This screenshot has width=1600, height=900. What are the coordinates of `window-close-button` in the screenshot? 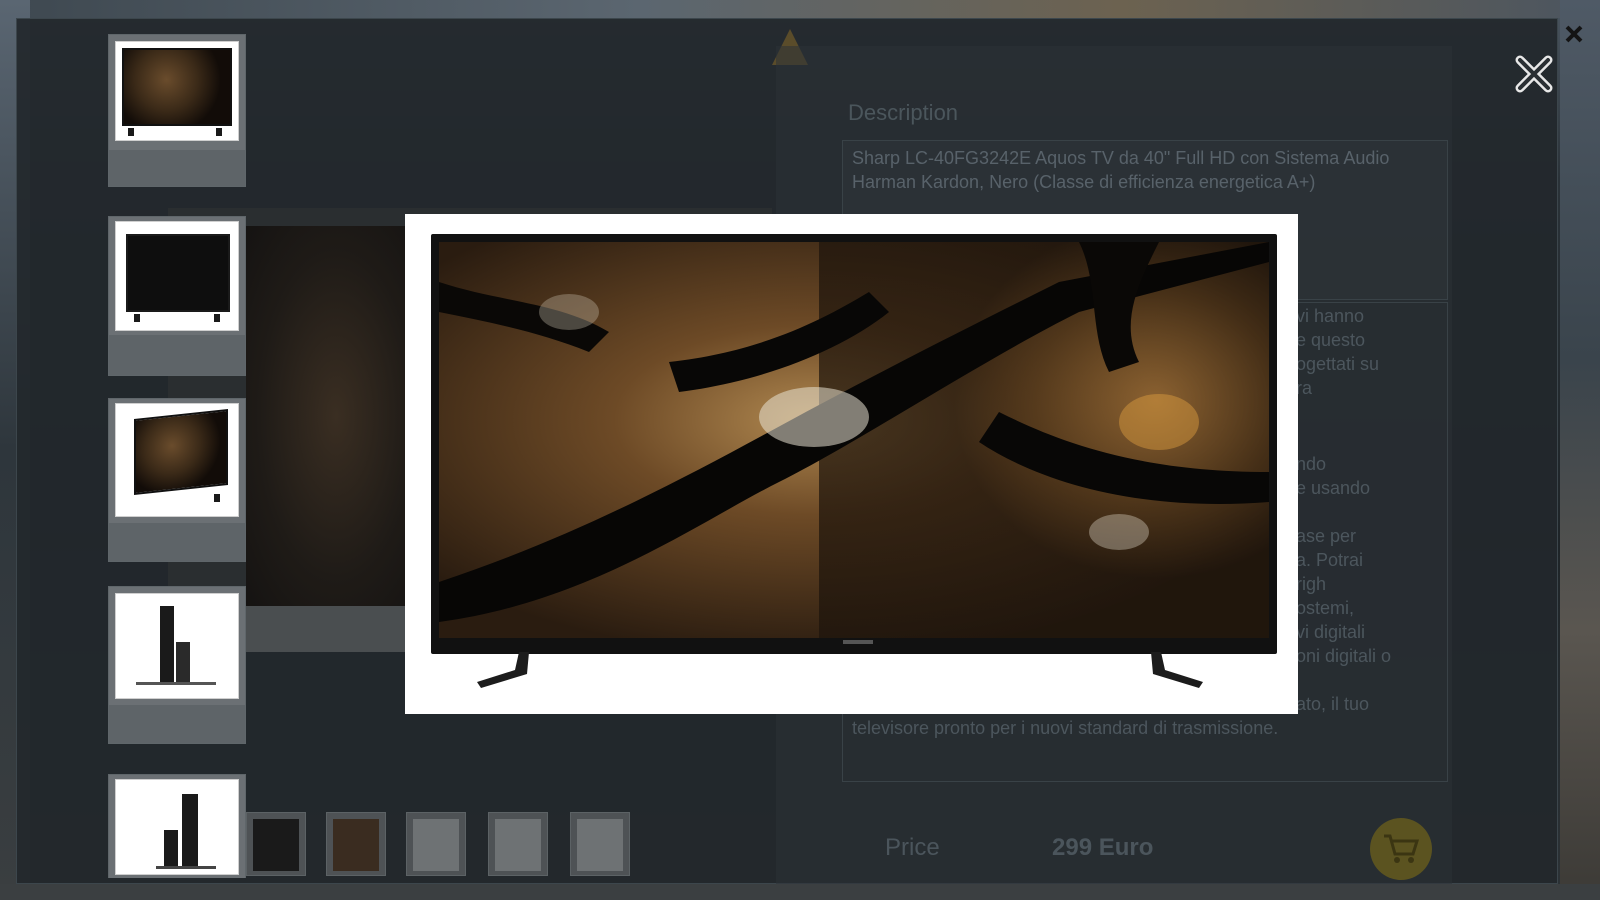 It's located at (1574, 34).